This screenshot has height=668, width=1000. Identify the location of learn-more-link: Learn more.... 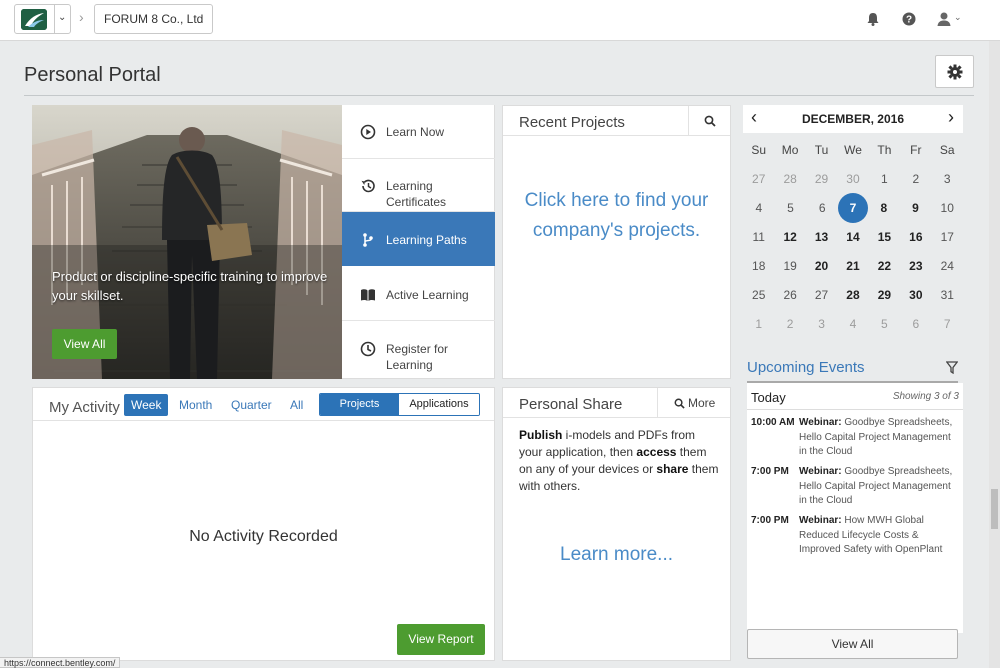
(616, 555).